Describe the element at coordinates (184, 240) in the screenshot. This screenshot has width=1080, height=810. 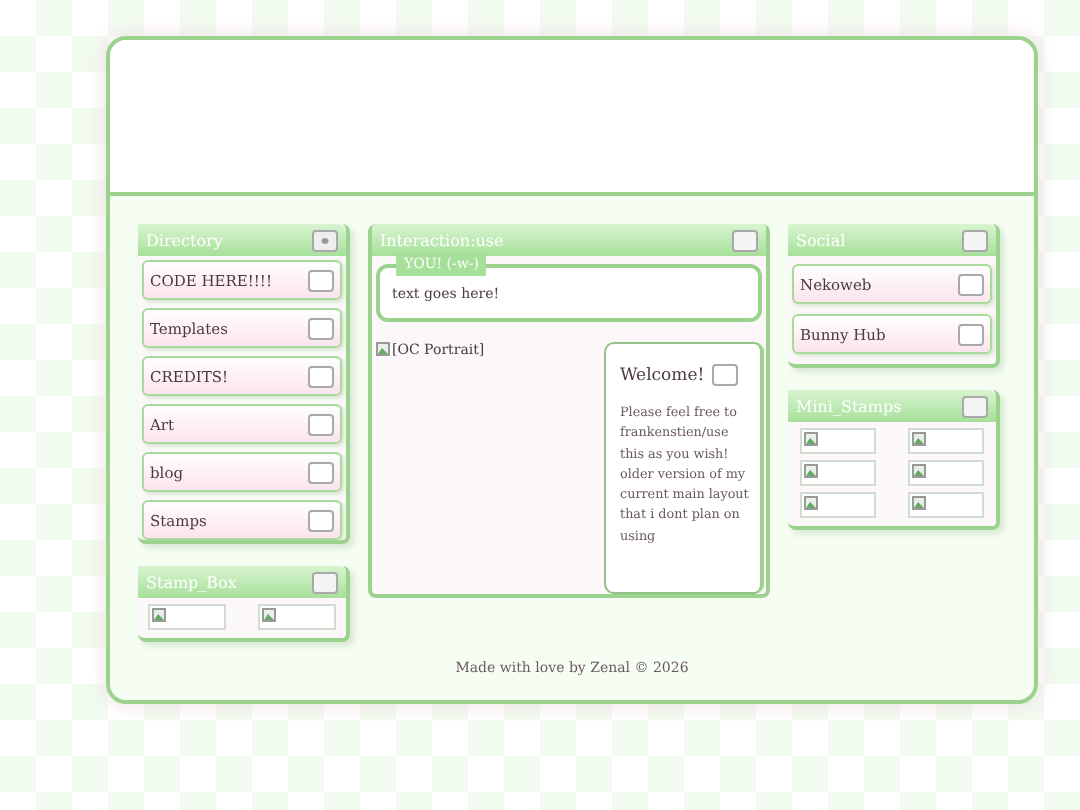
I see `panel-title: Directory` at that location.